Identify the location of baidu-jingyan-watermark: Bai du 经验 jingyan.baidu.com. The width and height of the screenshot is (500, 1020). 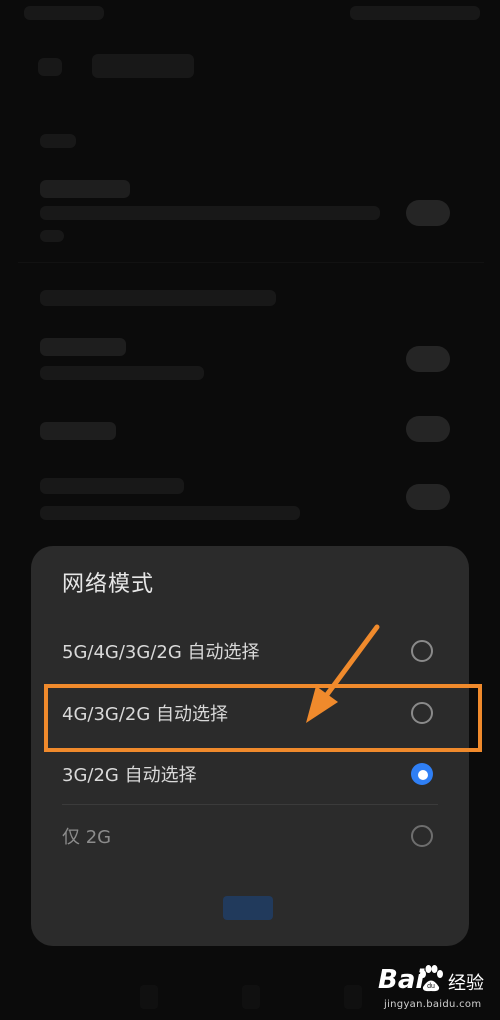
(433, 990).